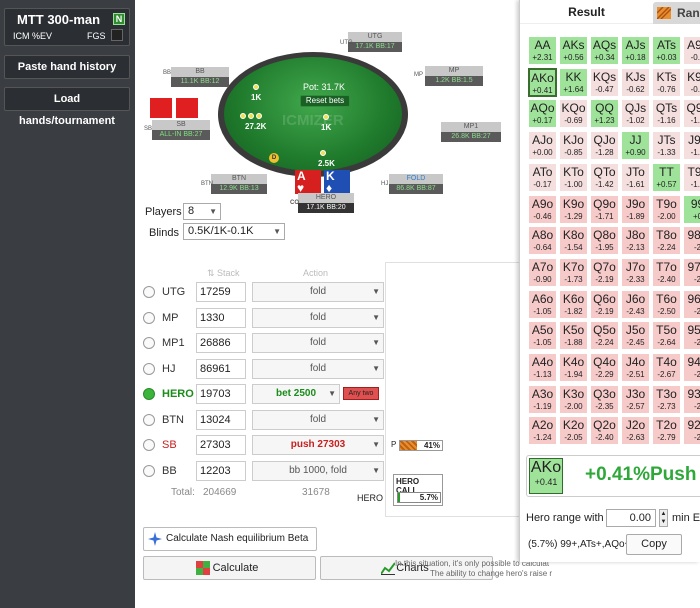  I want to click on paste-hand-history-button: Paste hand history, so click(67, 67).